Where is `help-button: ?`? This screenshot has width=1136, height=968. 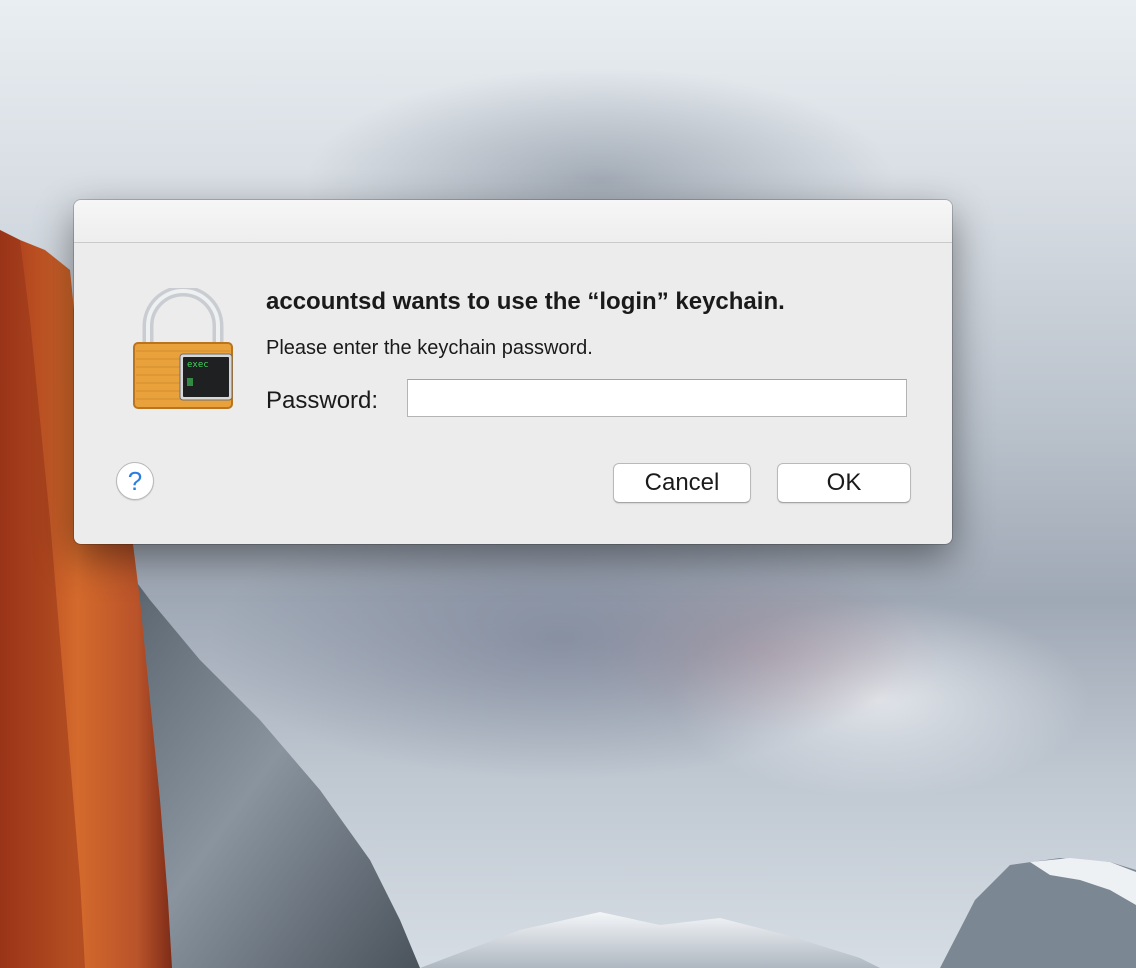
help-button: ? is located at coordinates (135, 481).